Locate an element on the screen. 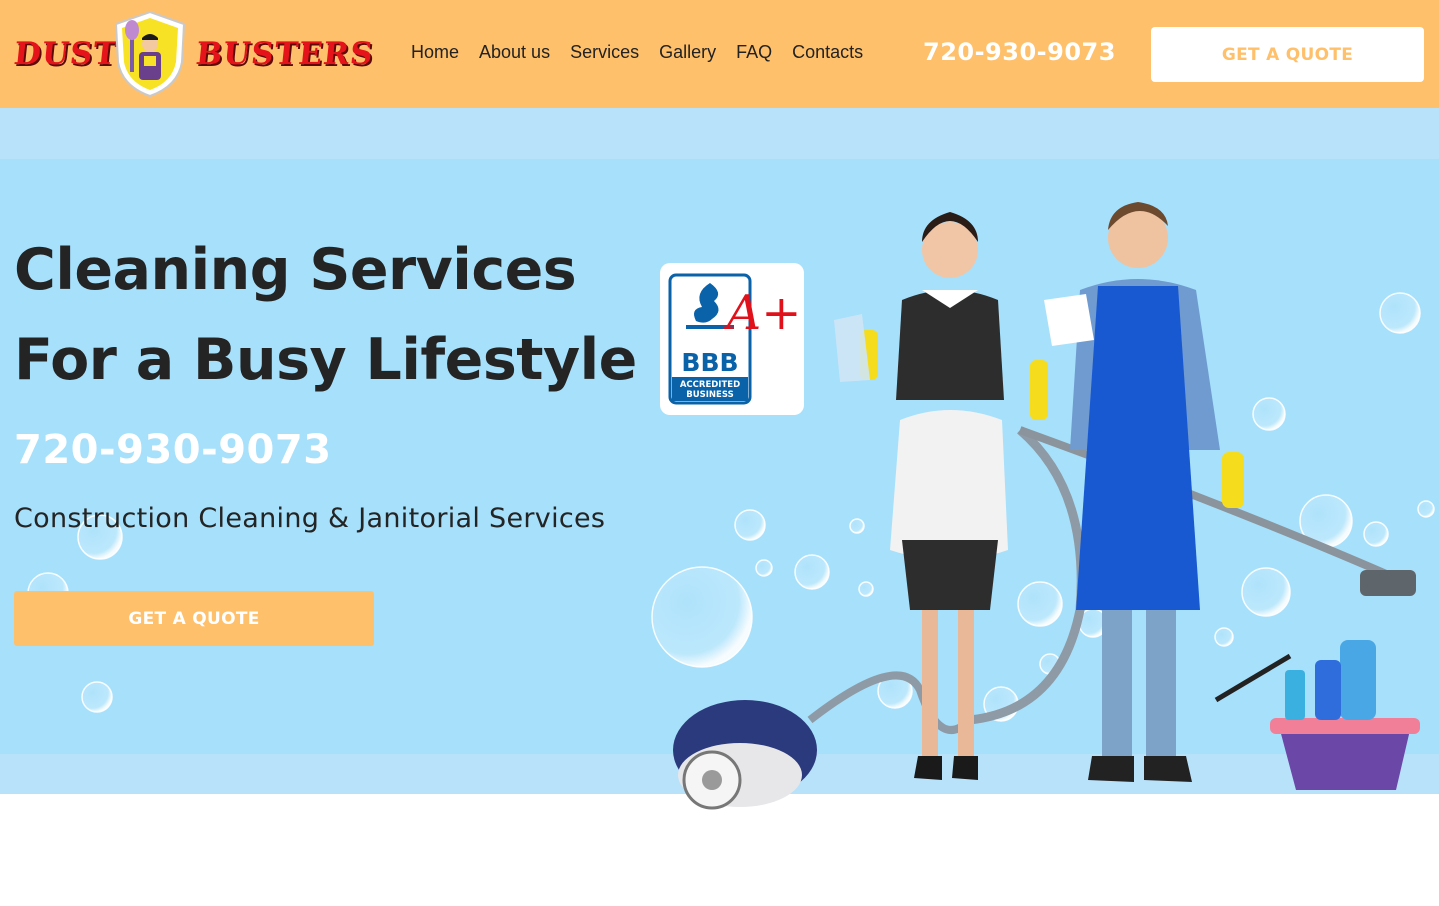 The width and height of the screenshot is (1439, 906). woman-cleaner-figure is located at coordinates (941, 496).